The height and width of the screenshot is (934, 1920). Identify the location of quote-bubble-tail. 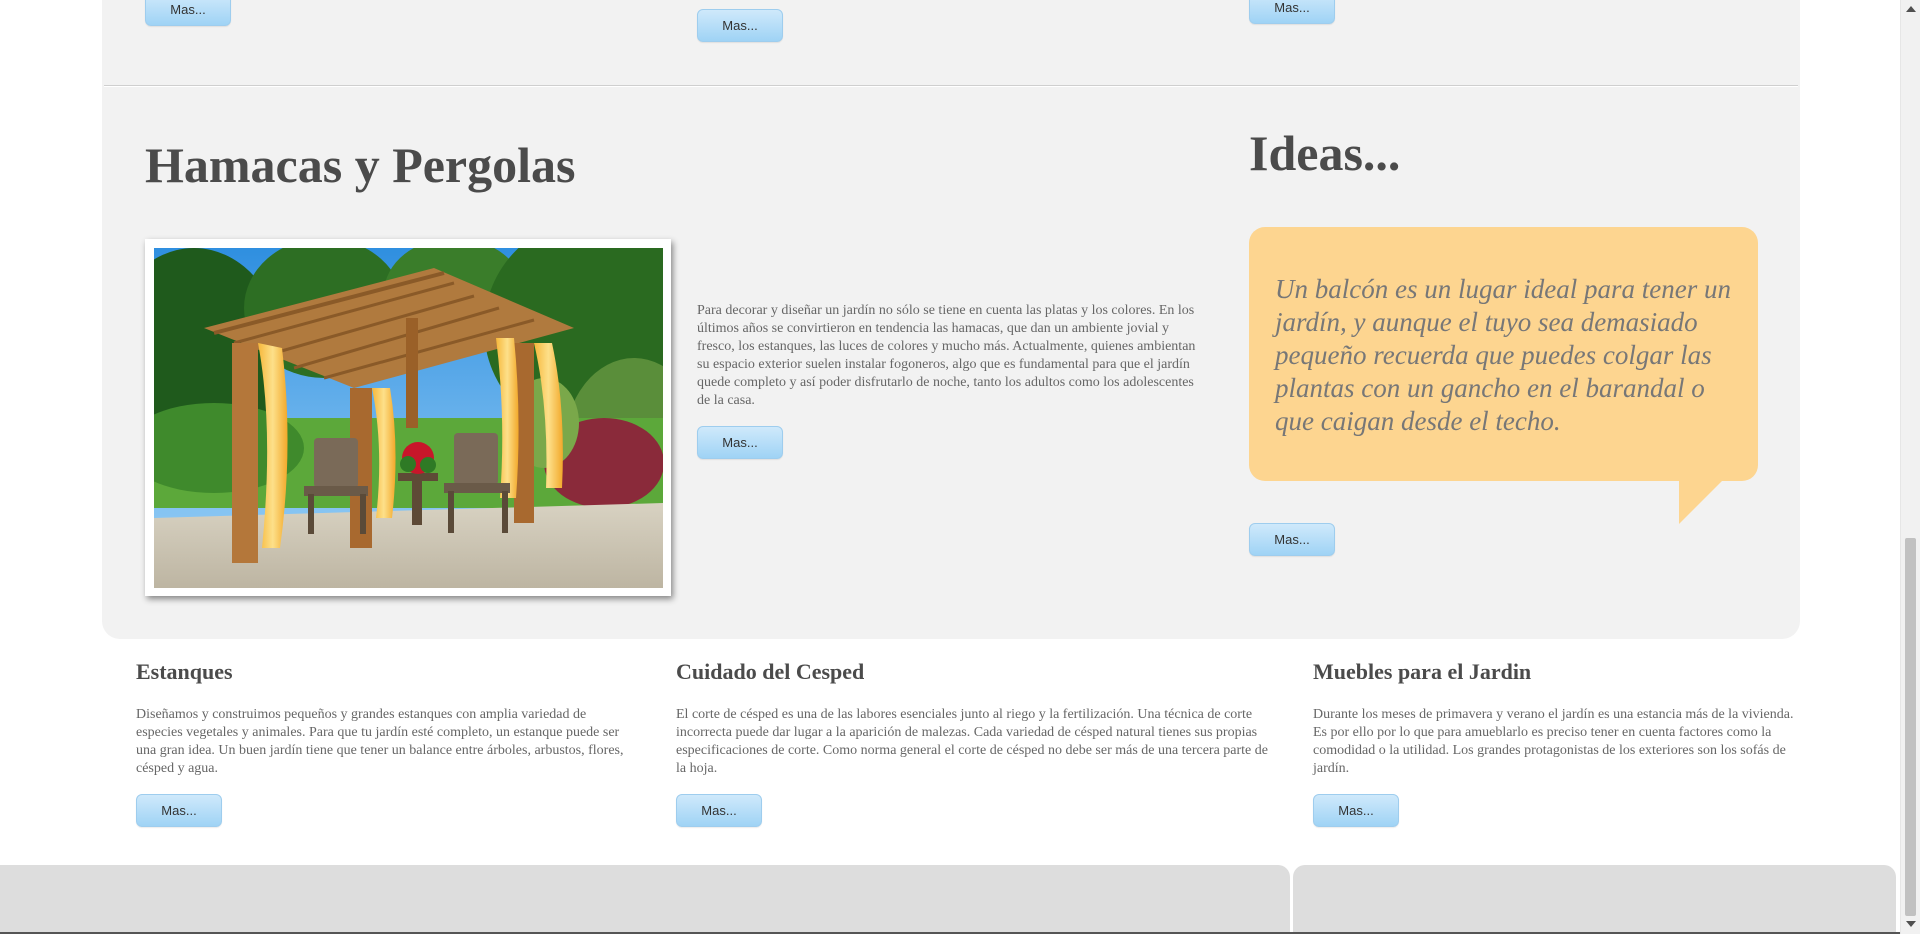
(1701, 502).